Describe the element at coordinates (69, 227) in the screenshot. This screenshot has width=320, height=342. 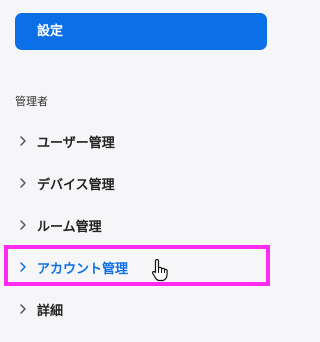
I see `sidebar-item-label: ルーム管理` at that location.